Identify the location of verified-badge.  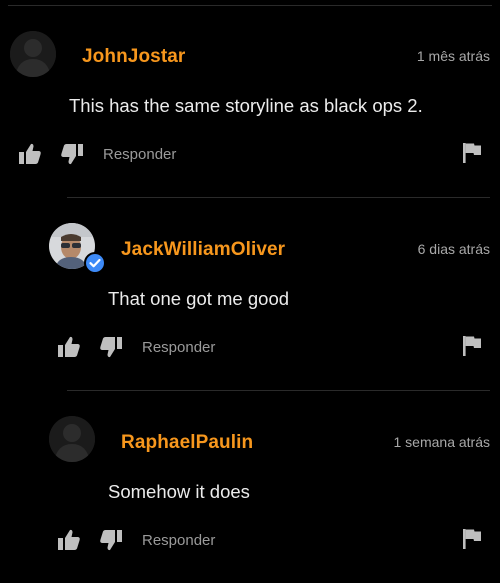
(95, 263).